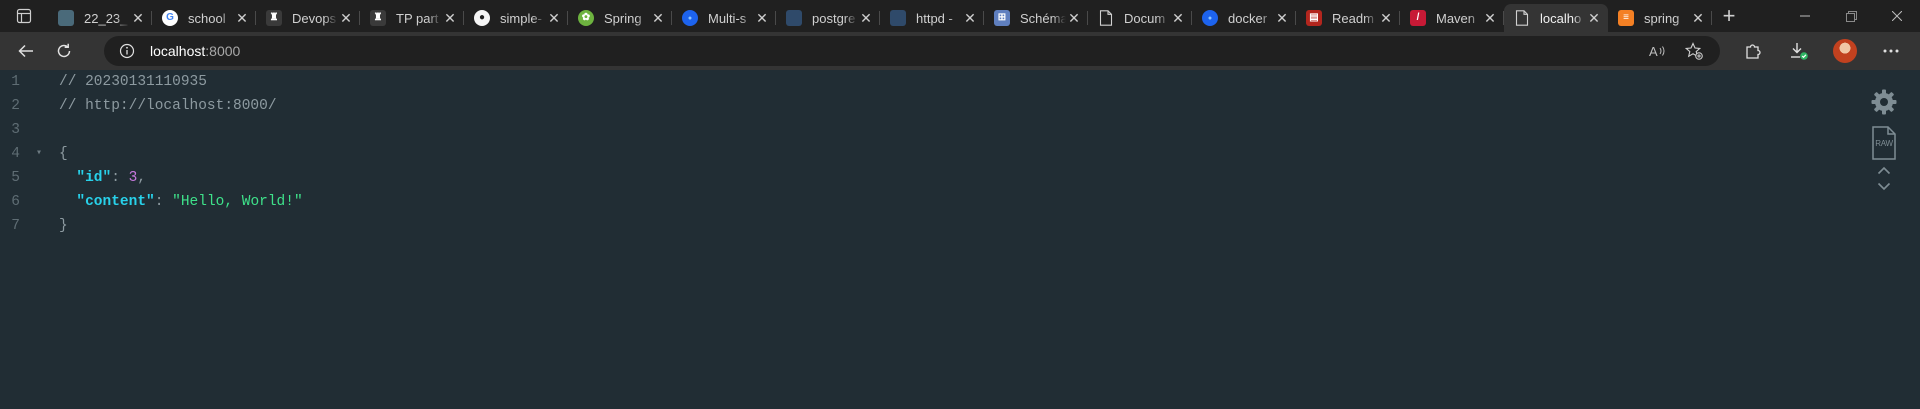 The width and height of the screenshot is (1920, 409). What do you see at coordinates (690, 18) in the screenshot?
I see `docker-icon: ●` at bounding box center [690, 18].